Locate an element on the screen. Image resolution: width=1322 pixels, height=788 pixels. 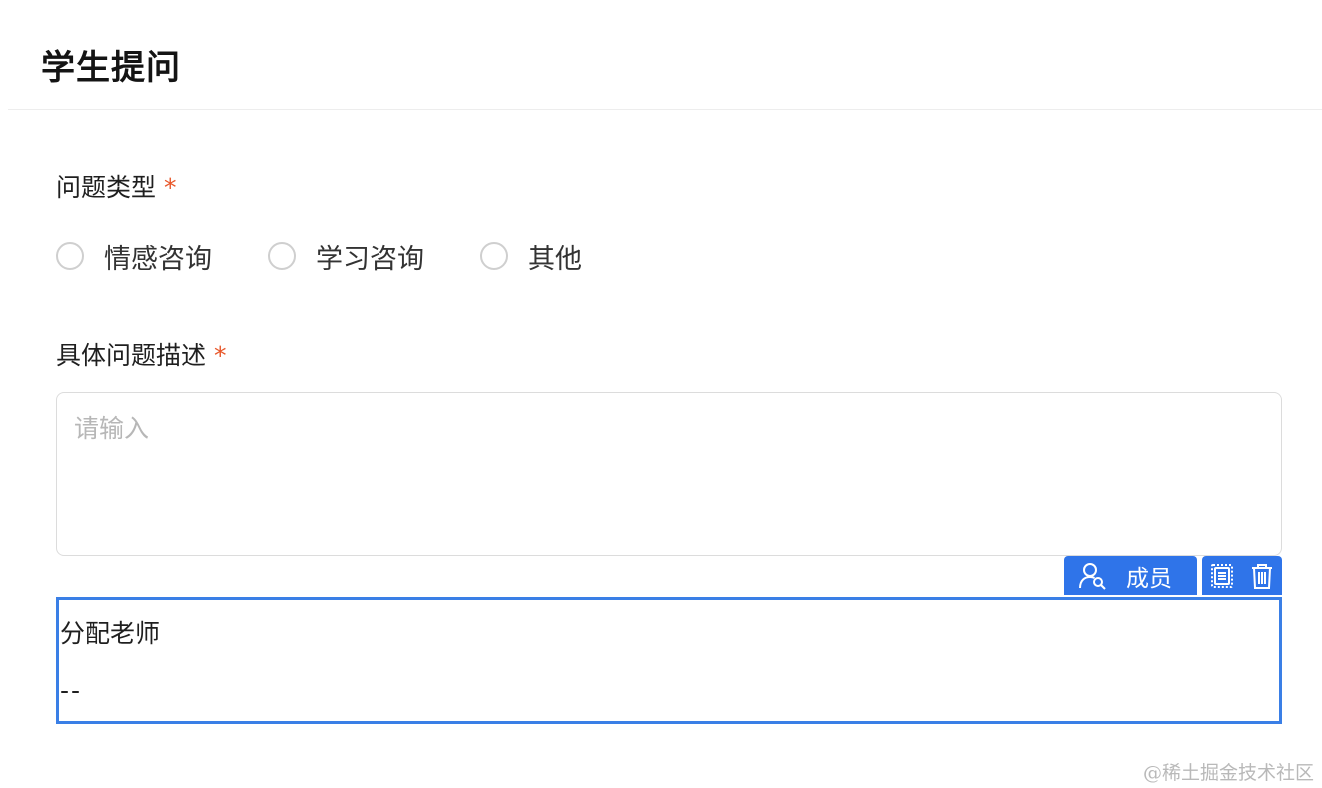
component-toolbar is located at coordinates (1242, 575).